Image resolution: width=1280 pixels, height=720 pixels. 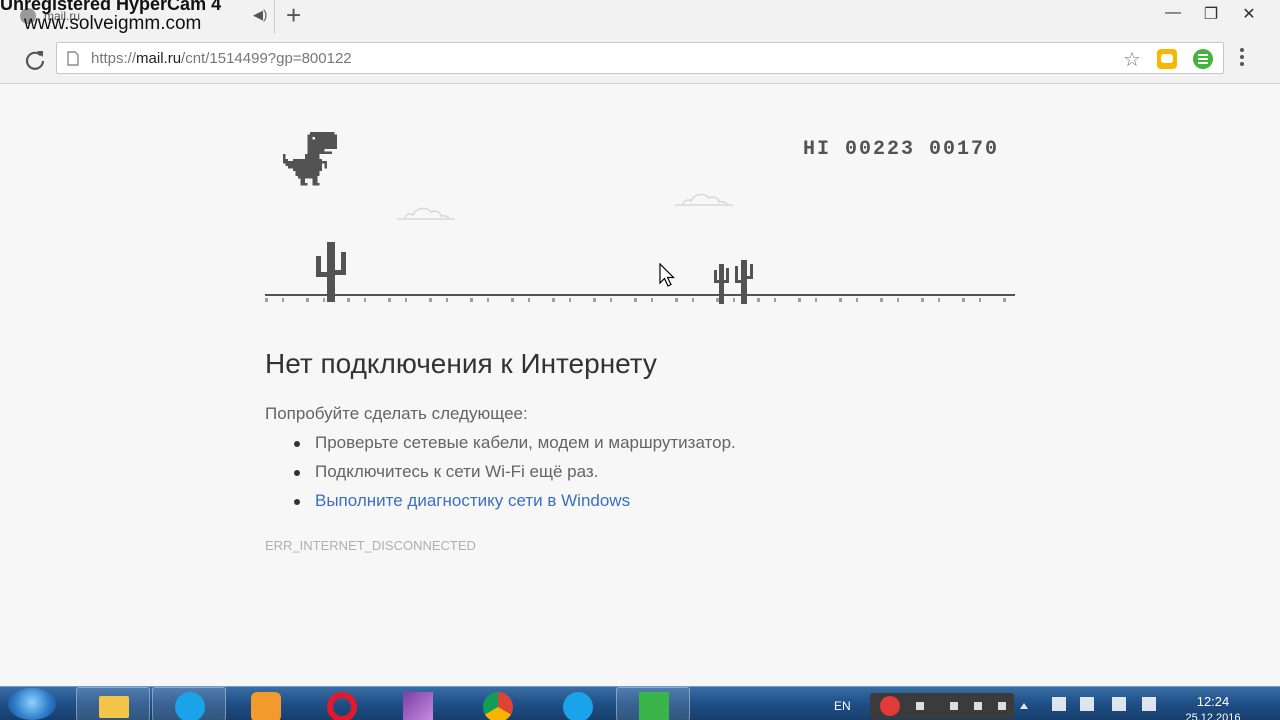 What do you see at coordinates (331, 272) in the screenshot?
I see `cactus-icon` at bounding box center [331, 272].